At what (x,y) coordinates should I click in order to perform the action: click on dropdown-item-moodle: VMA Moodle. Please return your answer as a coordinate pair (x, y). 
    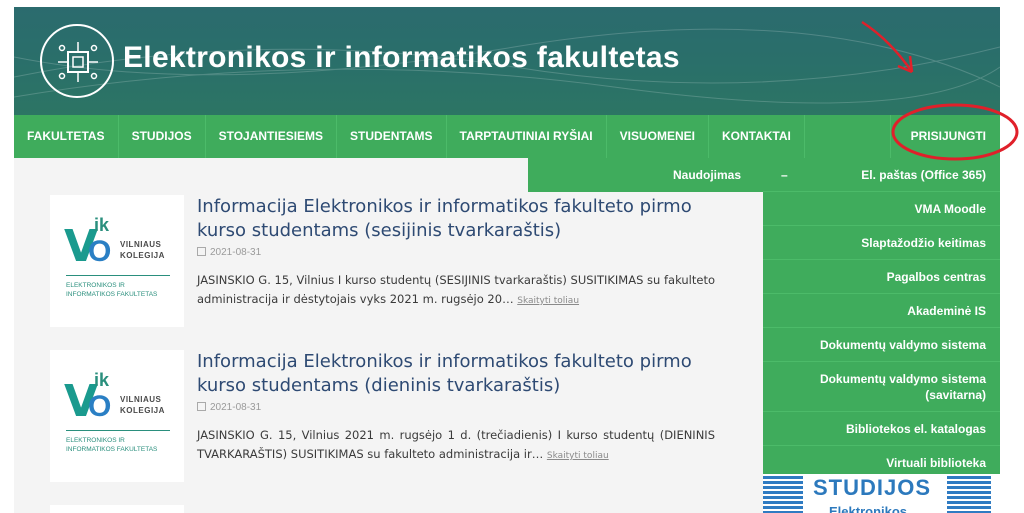
    Looking at the image, I should click on (881, 209).